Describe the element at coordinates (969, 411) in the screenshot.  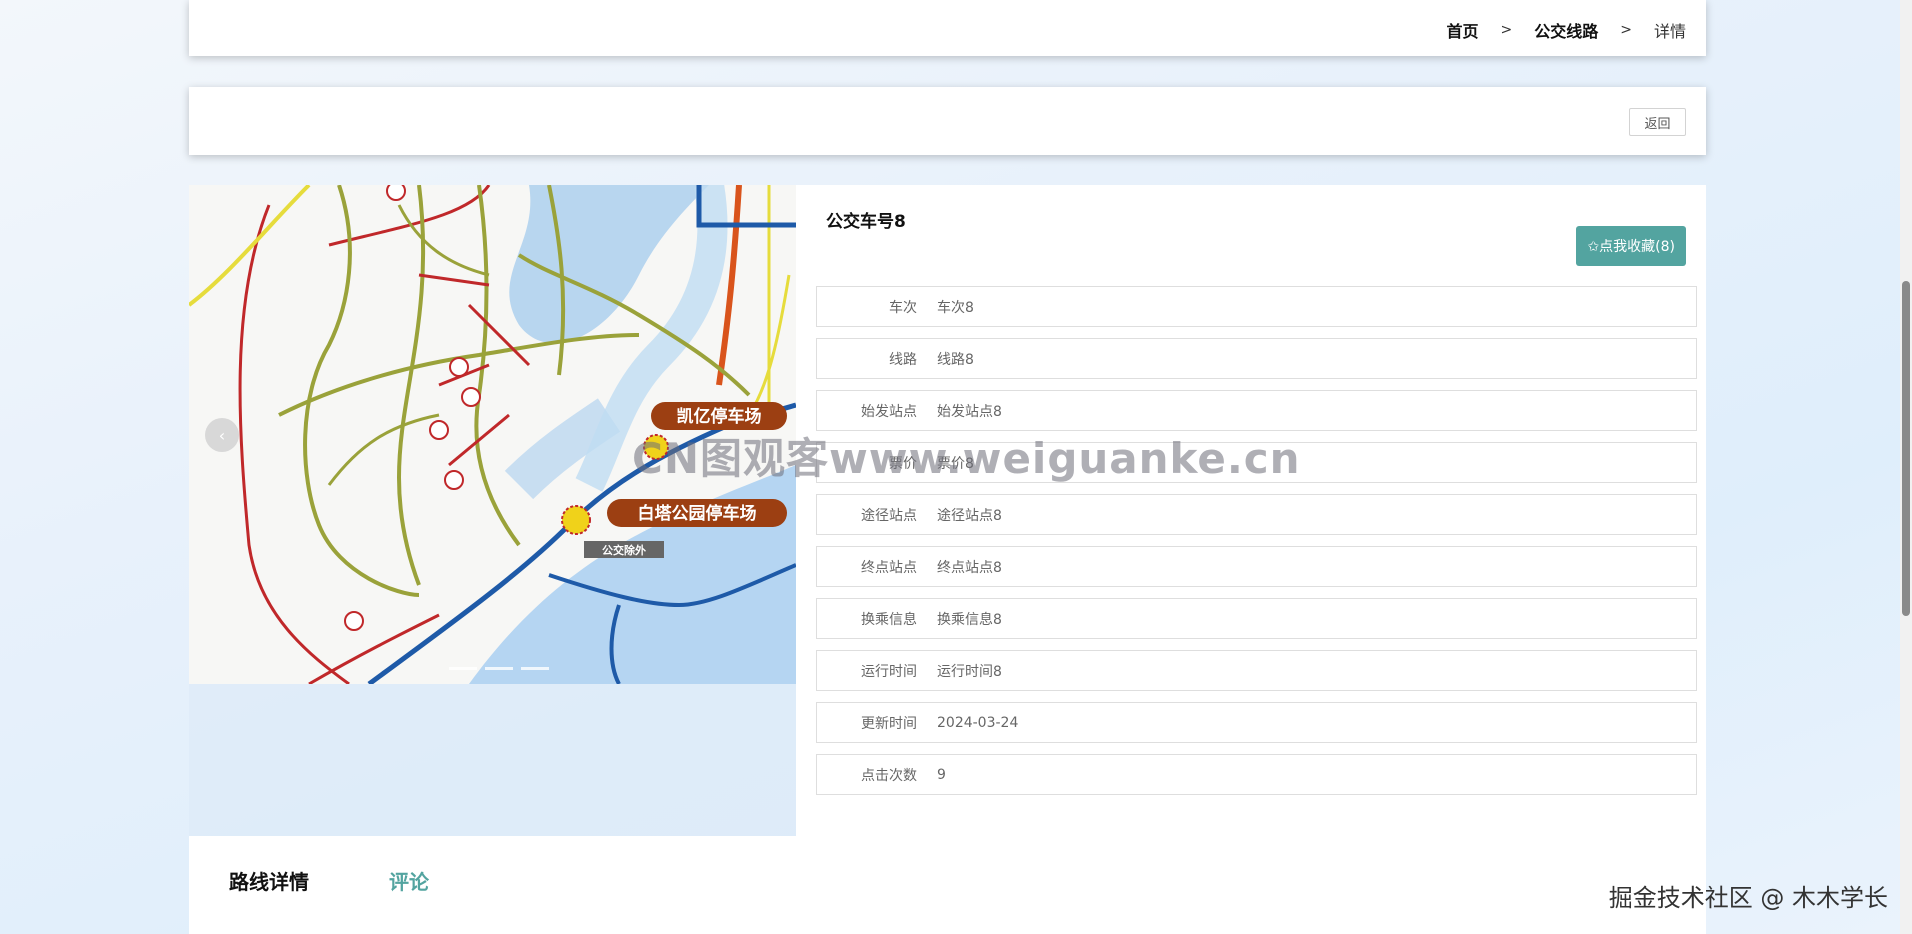
I see `field-value: 始发站点8` at that location.